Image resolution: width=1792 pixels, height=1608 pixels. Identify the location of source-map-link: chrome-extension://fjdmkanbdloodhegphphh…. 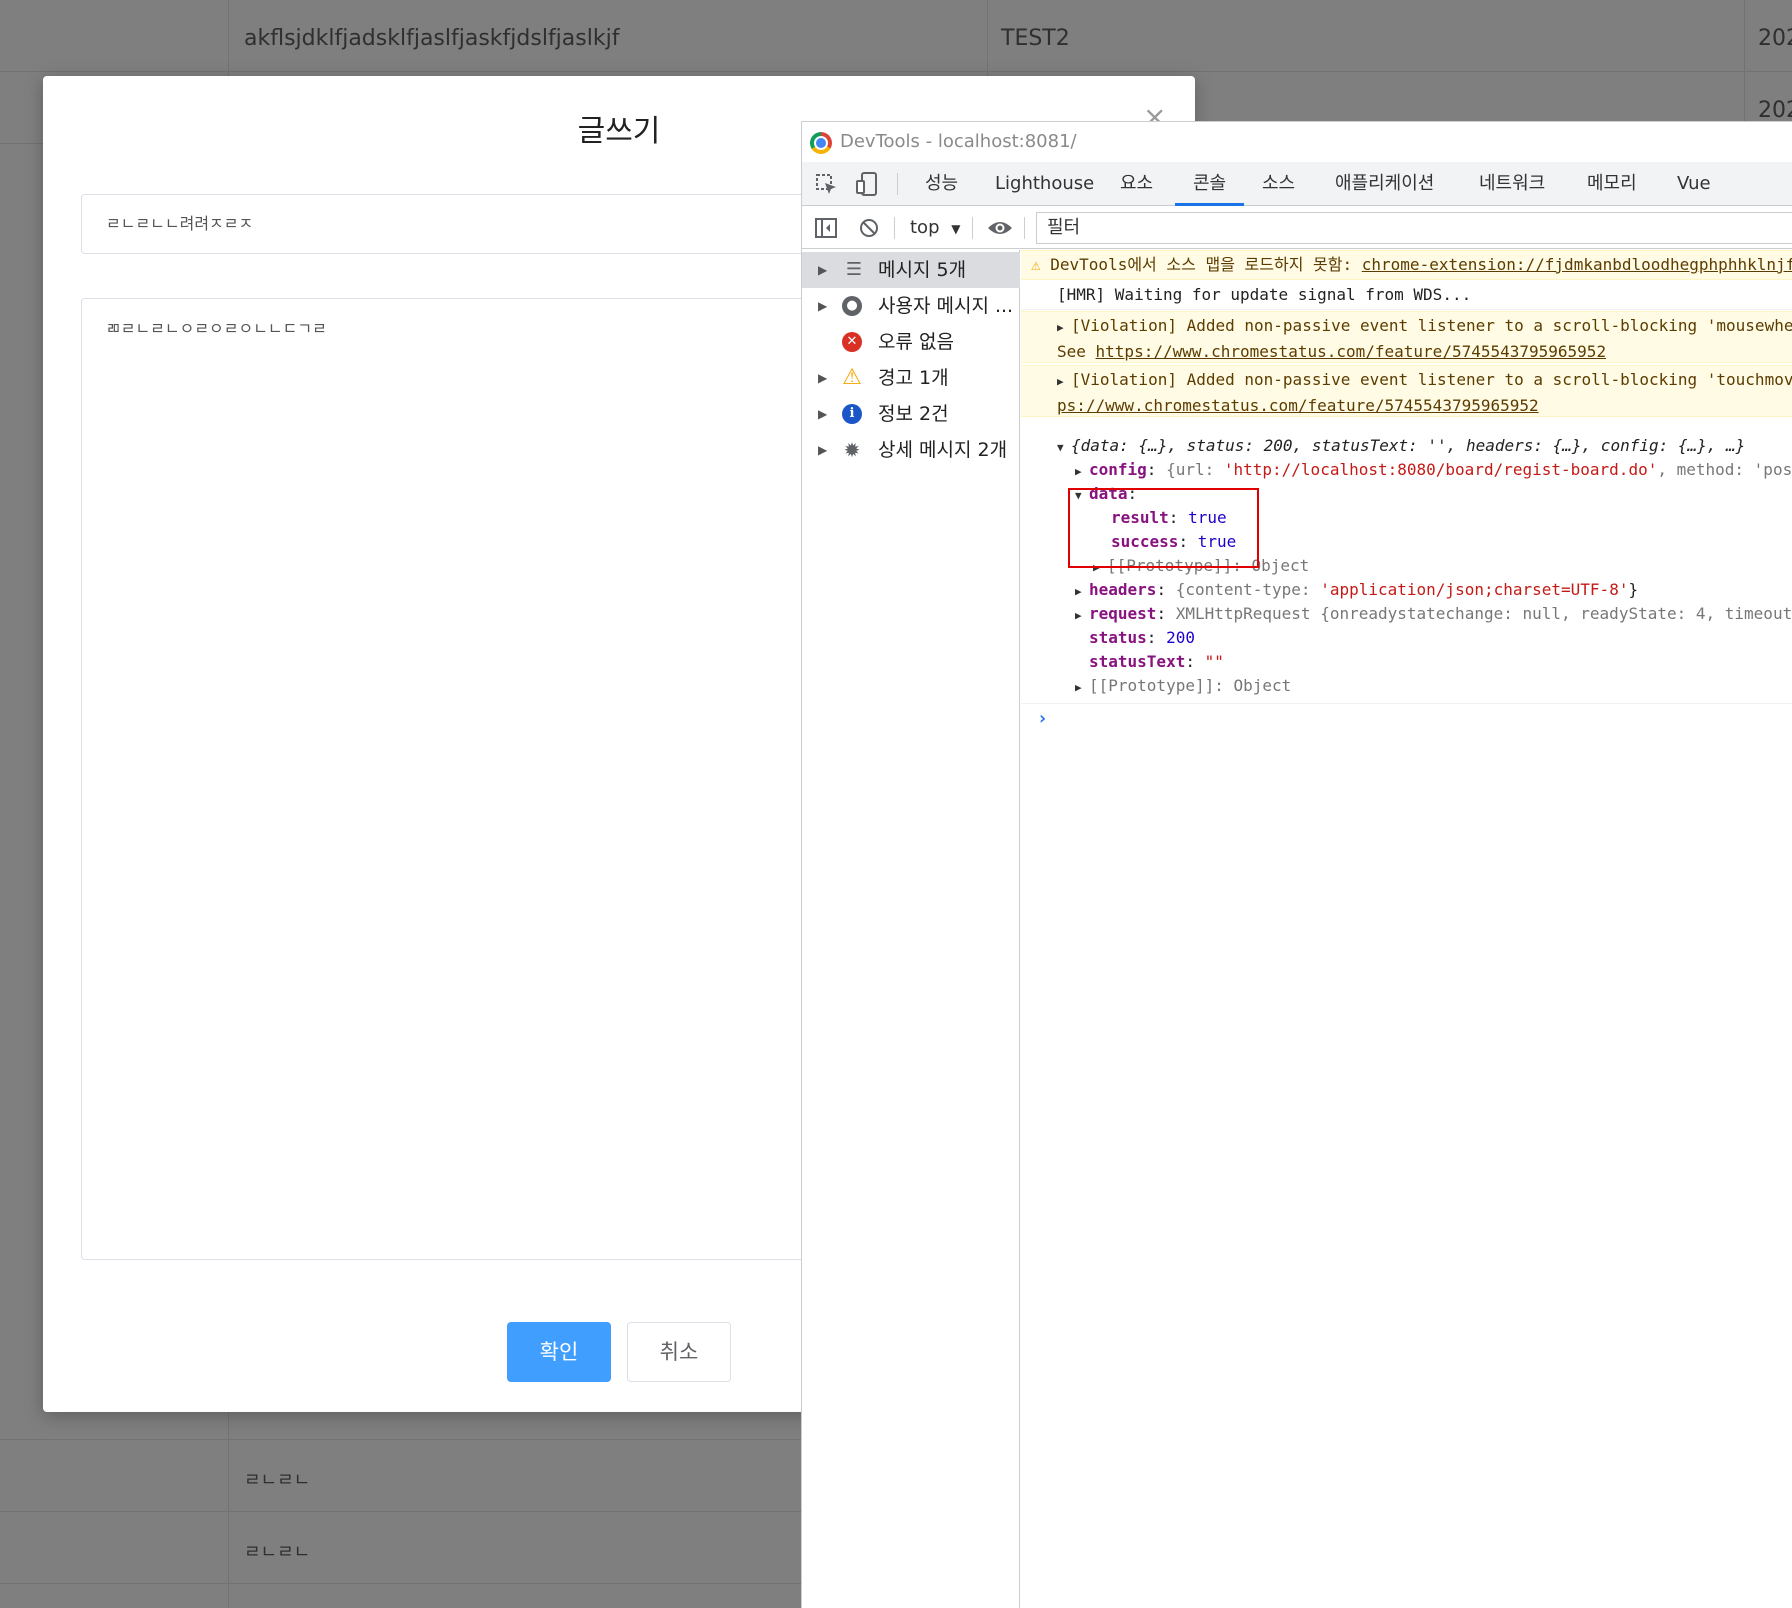
(1577, 264).